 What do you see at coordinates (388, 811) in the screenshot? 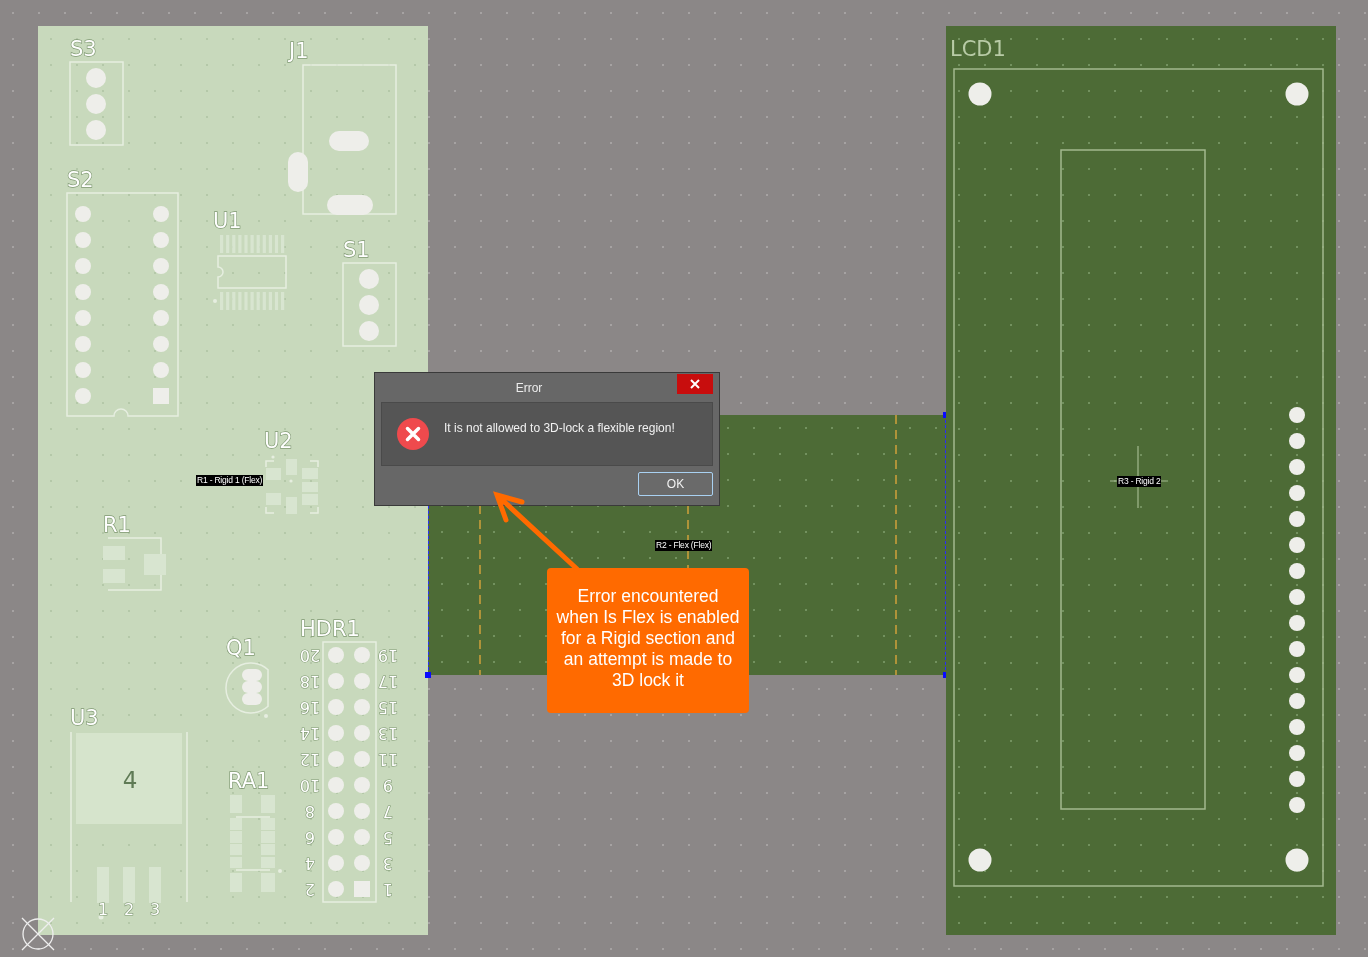
I see `pin-number: 7` at bounding box center [388, 811].